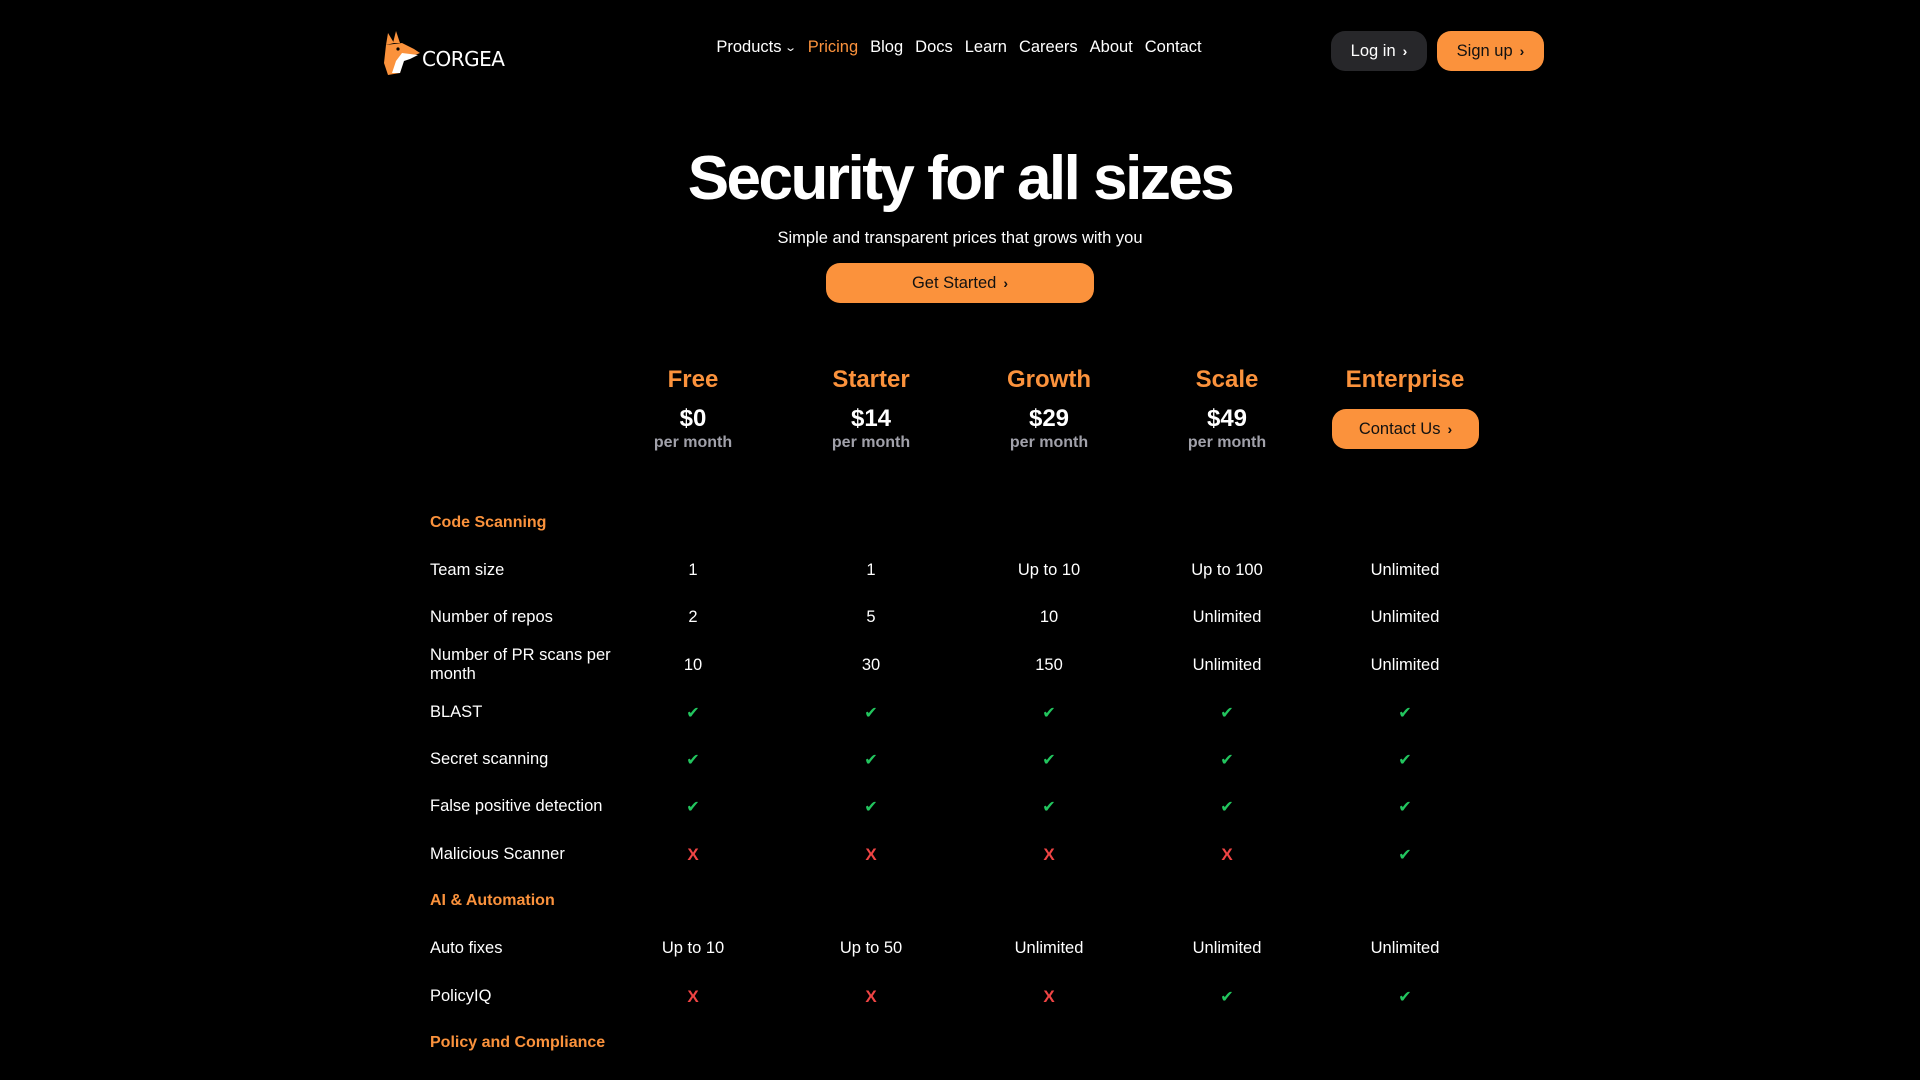 The width and height of the screenshot is (1920, 1080). Describe the element at coordinates (456, 712) in the screenshot. I see `row-label: BLAST` at that location.